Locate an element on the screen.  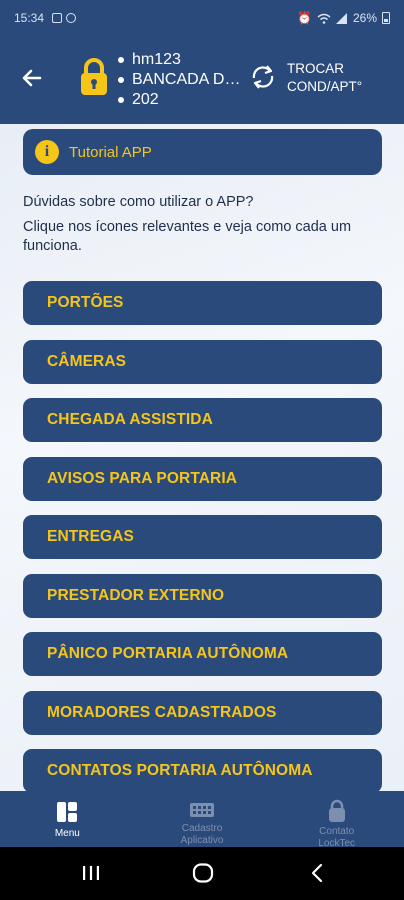
gallery-notification-icon is located at coordinates (57, 18).